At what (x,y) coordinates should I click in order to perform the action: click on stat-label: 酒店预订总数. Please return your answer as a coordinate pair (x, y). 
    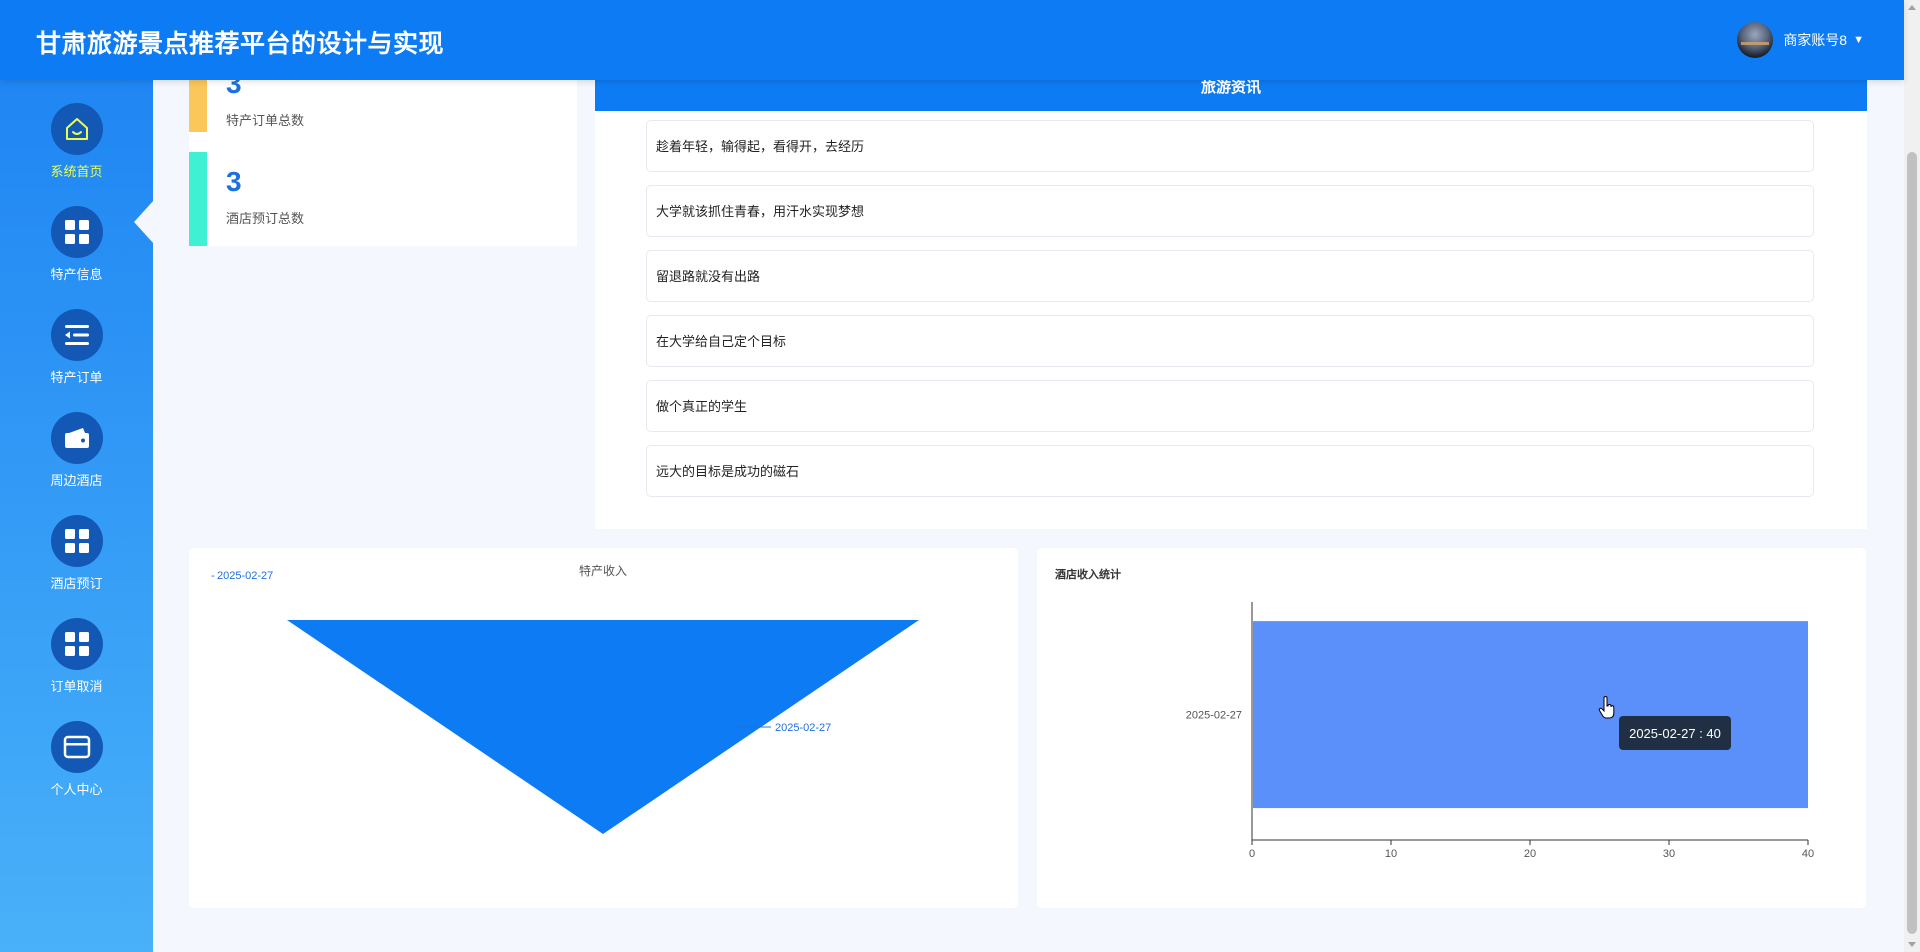
    Looking at the image, I should click on (265, 218).